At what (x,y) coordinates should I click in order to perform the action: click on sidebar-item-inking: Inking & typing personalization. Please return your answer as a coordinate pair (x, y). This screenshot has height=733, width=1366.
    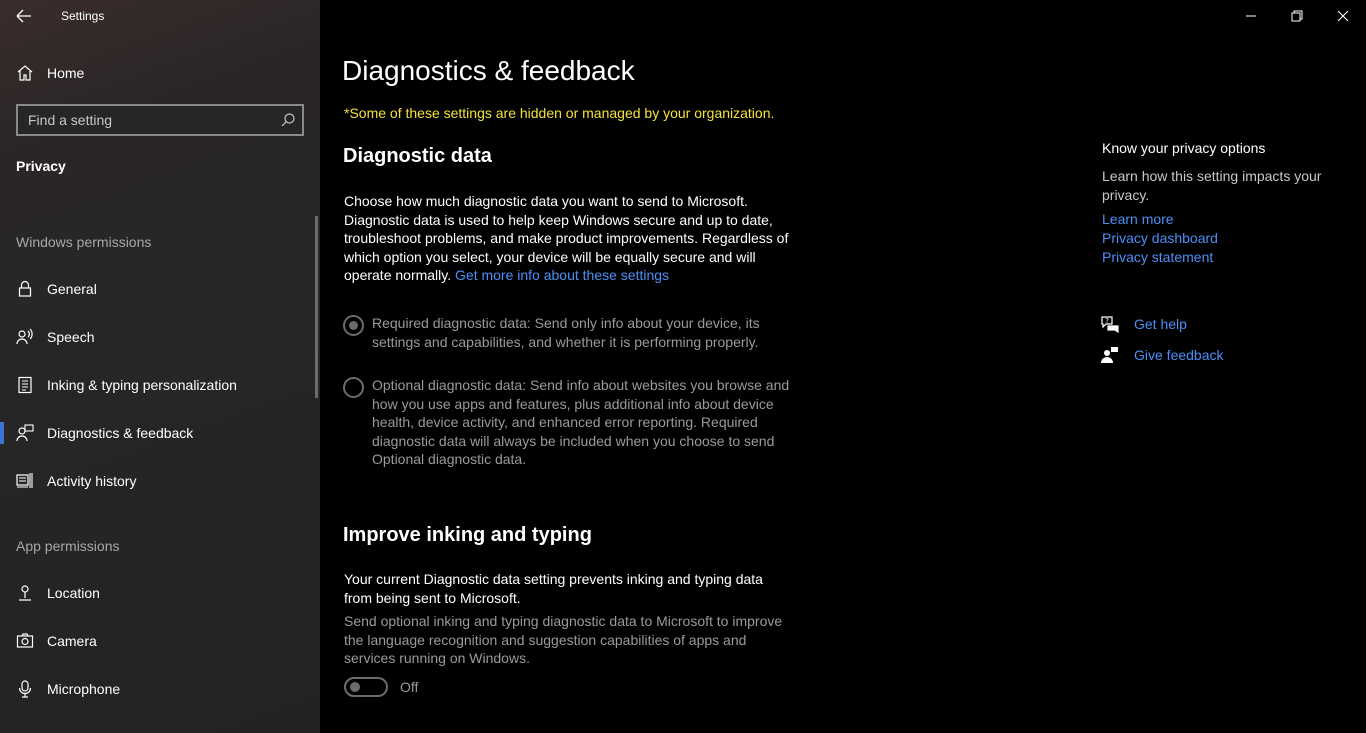
    Looking at the image, I should click on (160, 385).